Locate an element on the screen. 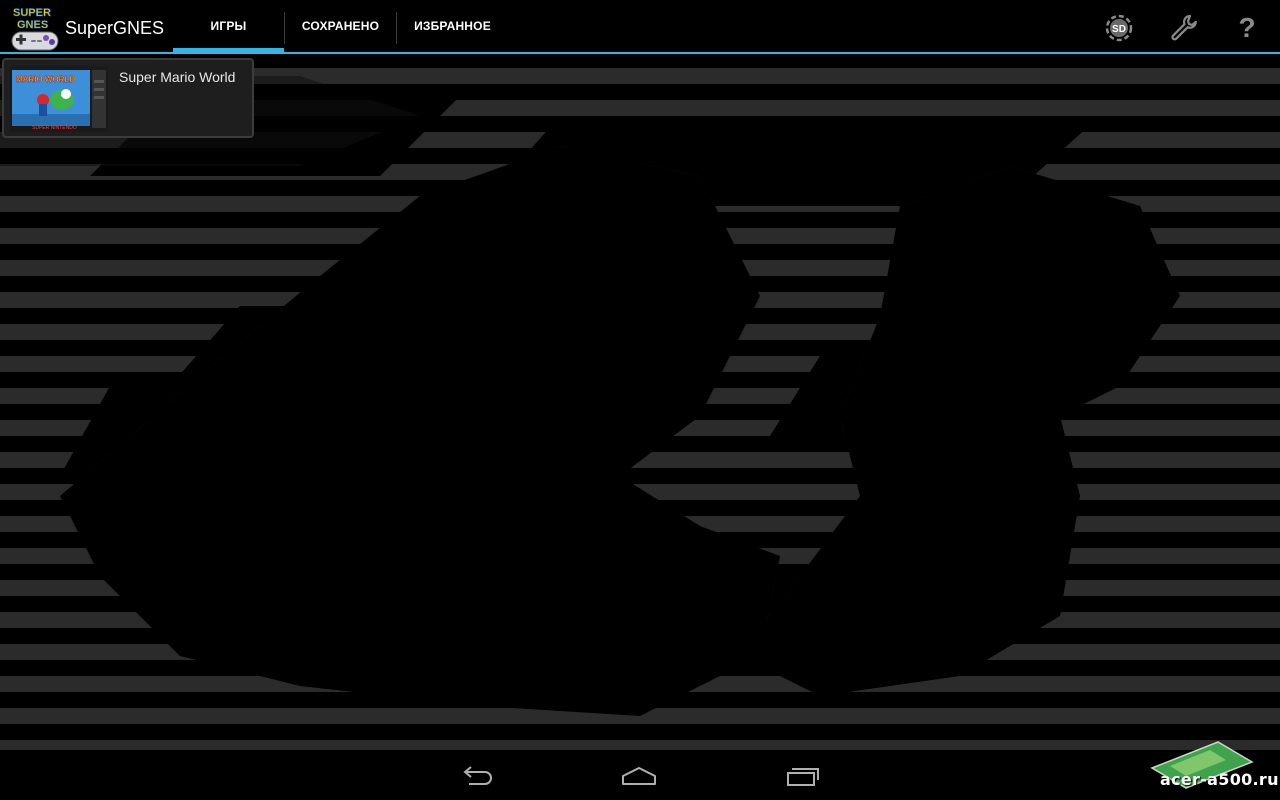  back-icon is located at coordinates (477, 775).